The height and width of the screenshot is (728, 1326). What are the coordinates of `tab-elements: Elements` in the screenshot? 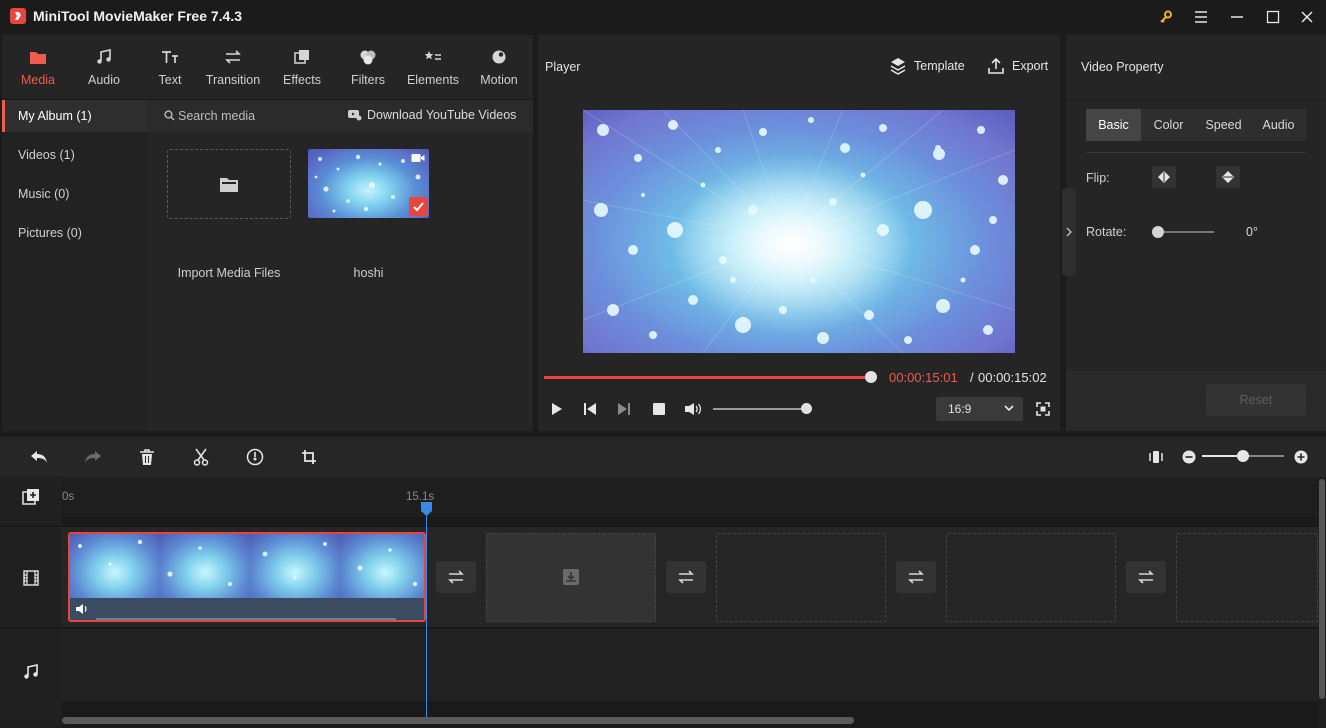 It's located at (433, 67).